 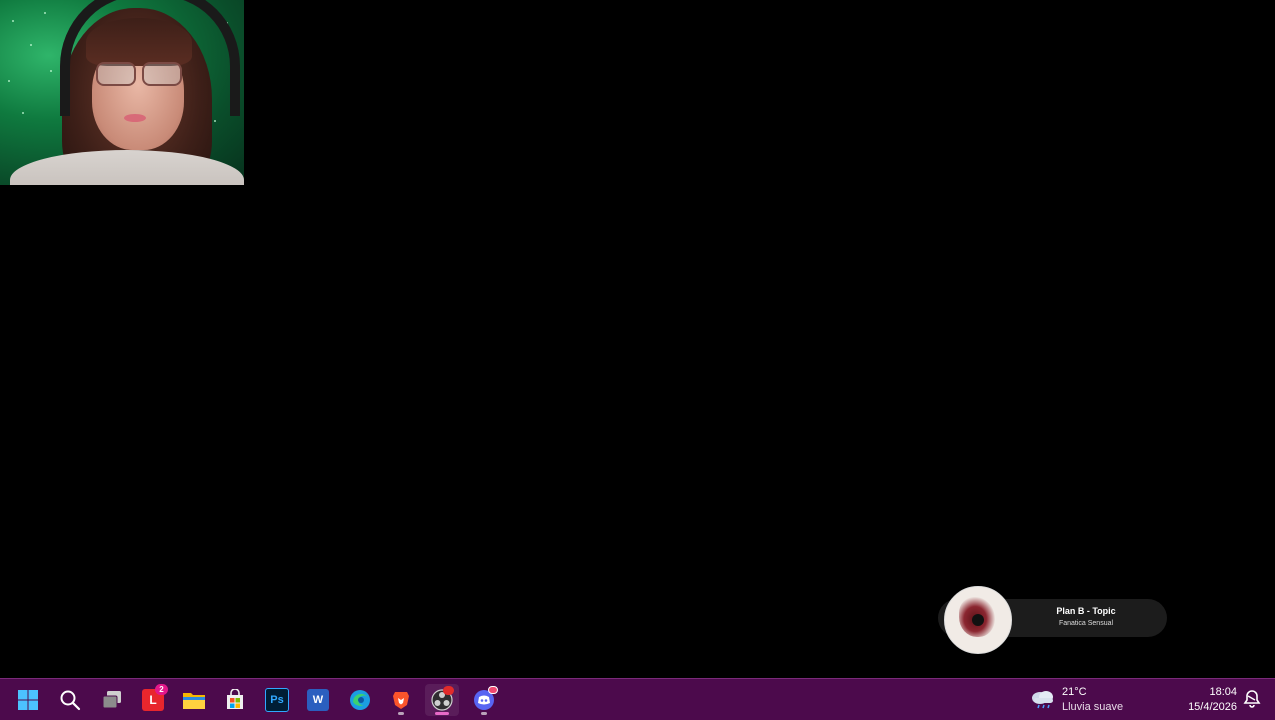 I want to click on weather-description: Lluvia suave, so click(x=1093, y=707).